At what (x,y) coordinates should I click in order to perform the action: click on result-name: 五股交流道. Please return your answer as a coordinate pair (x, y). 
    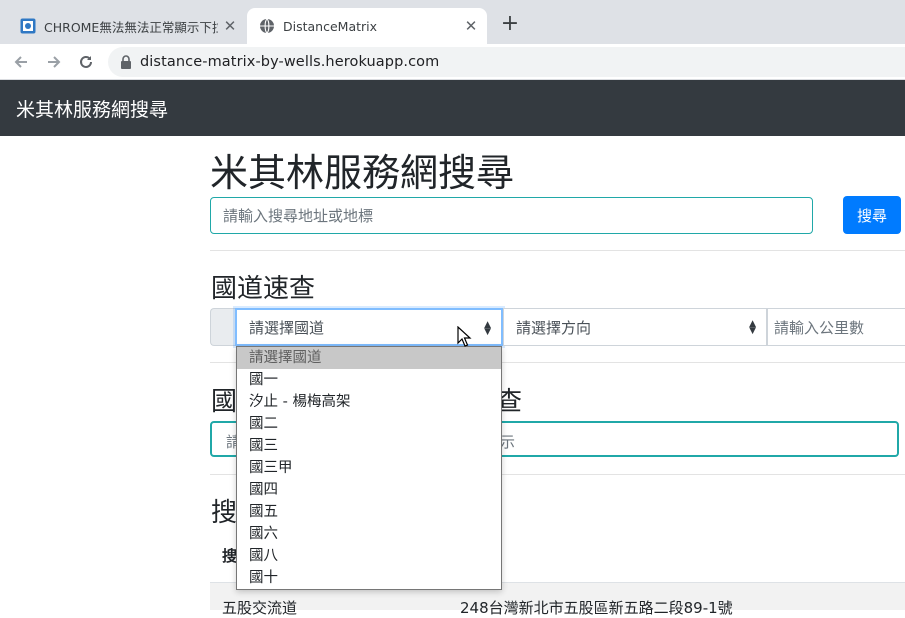
    Looking at the image, I should click on (260, 608).